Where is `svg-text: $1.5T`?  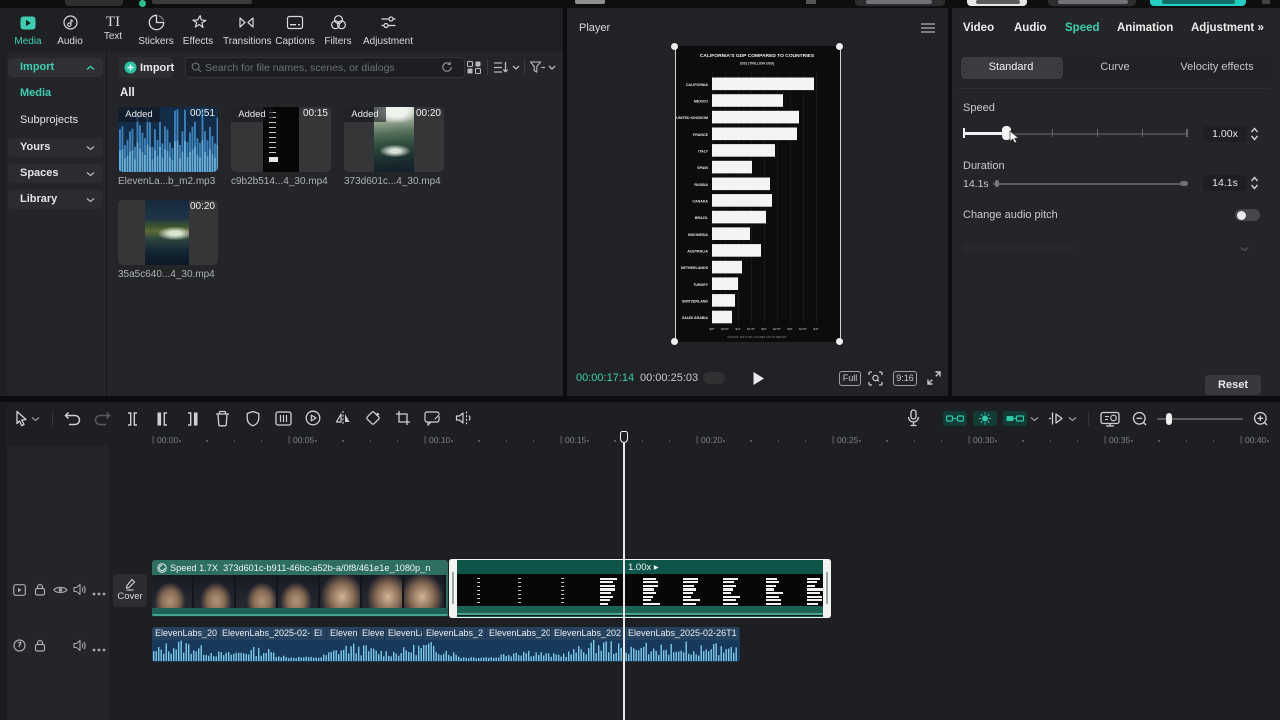
svg-text: $1.5T is located at coordinates (751, 329).